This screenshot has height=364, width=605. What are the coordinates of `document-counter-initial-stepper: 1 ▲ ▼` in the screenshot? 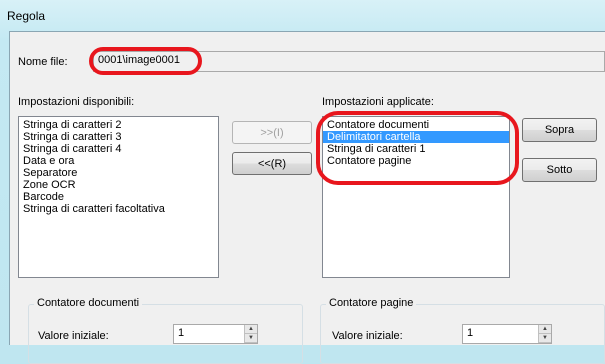 It's located at (215, 334).